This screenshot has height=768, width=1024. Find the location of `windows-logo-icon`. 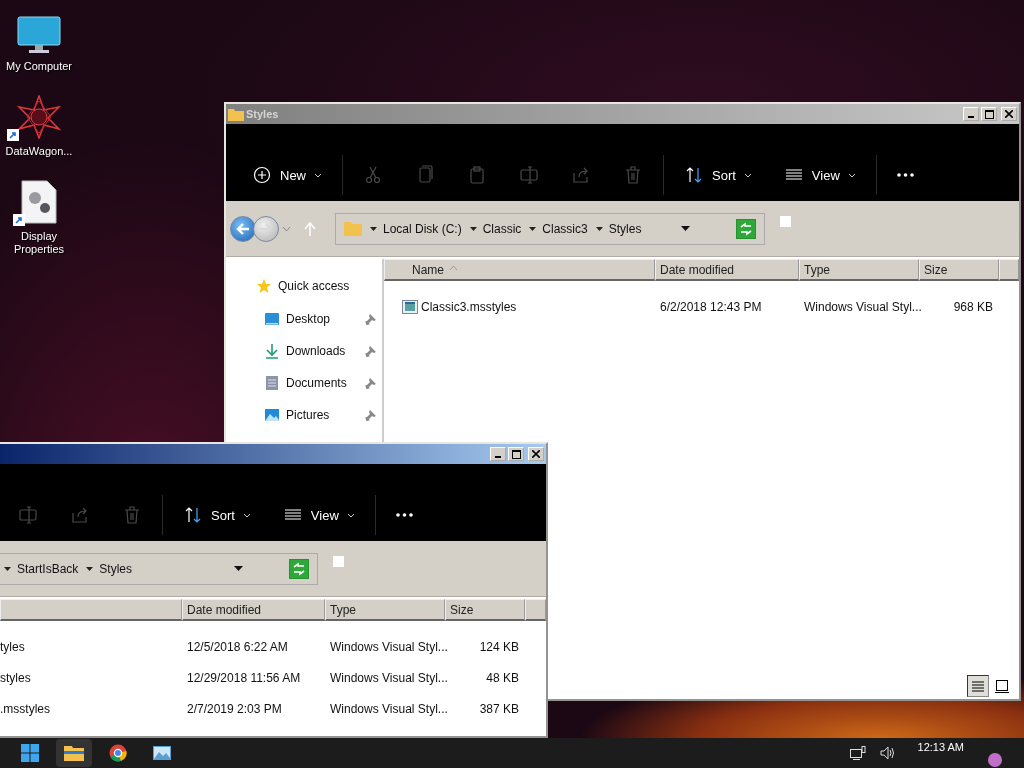

windows-logo-icon is located at coordinates (30, 753).